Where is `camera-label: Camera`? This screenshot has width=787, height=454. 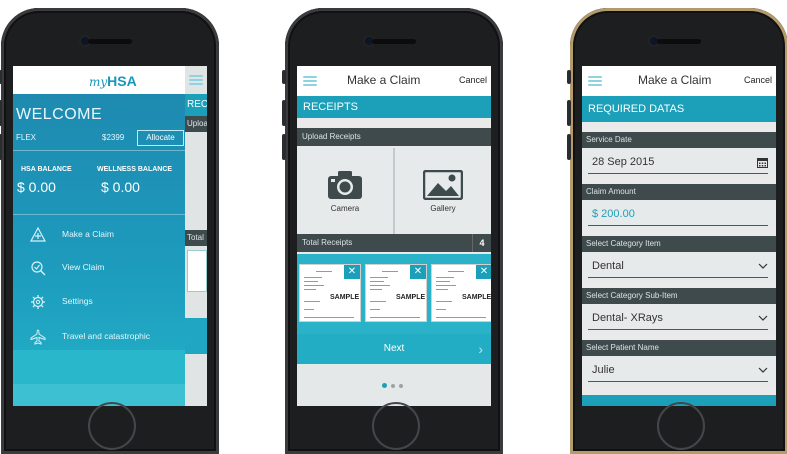
camera-label: Camera is located at coordinates (345, 208).